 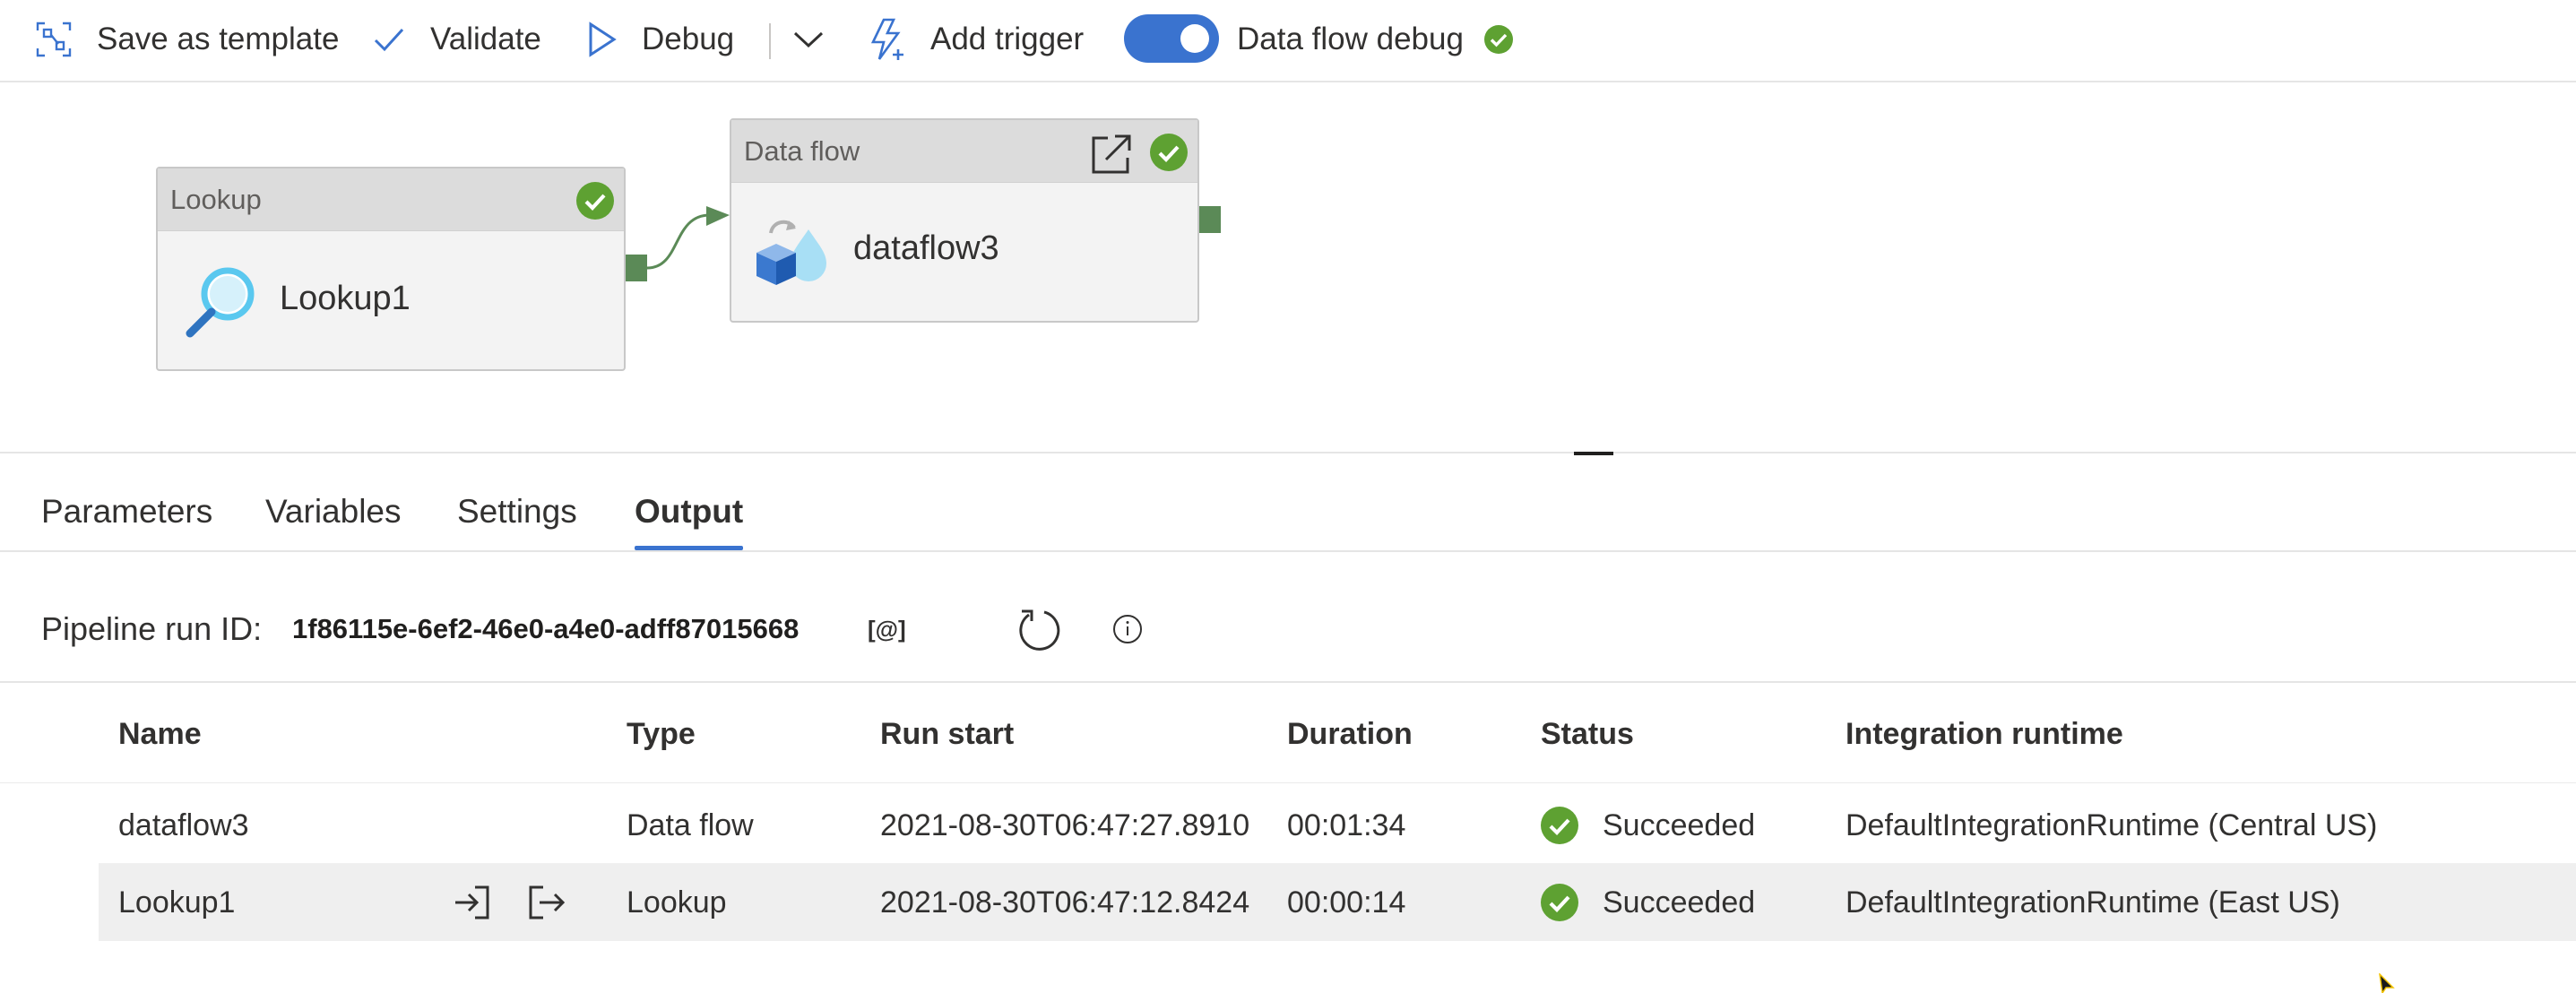 What do you see at coordinates (2112, 825) in the screenshot?
I see `row-integration-runtime: DefaultIntegrationRuntime (Central US)` at bounding box center [2112, 825].